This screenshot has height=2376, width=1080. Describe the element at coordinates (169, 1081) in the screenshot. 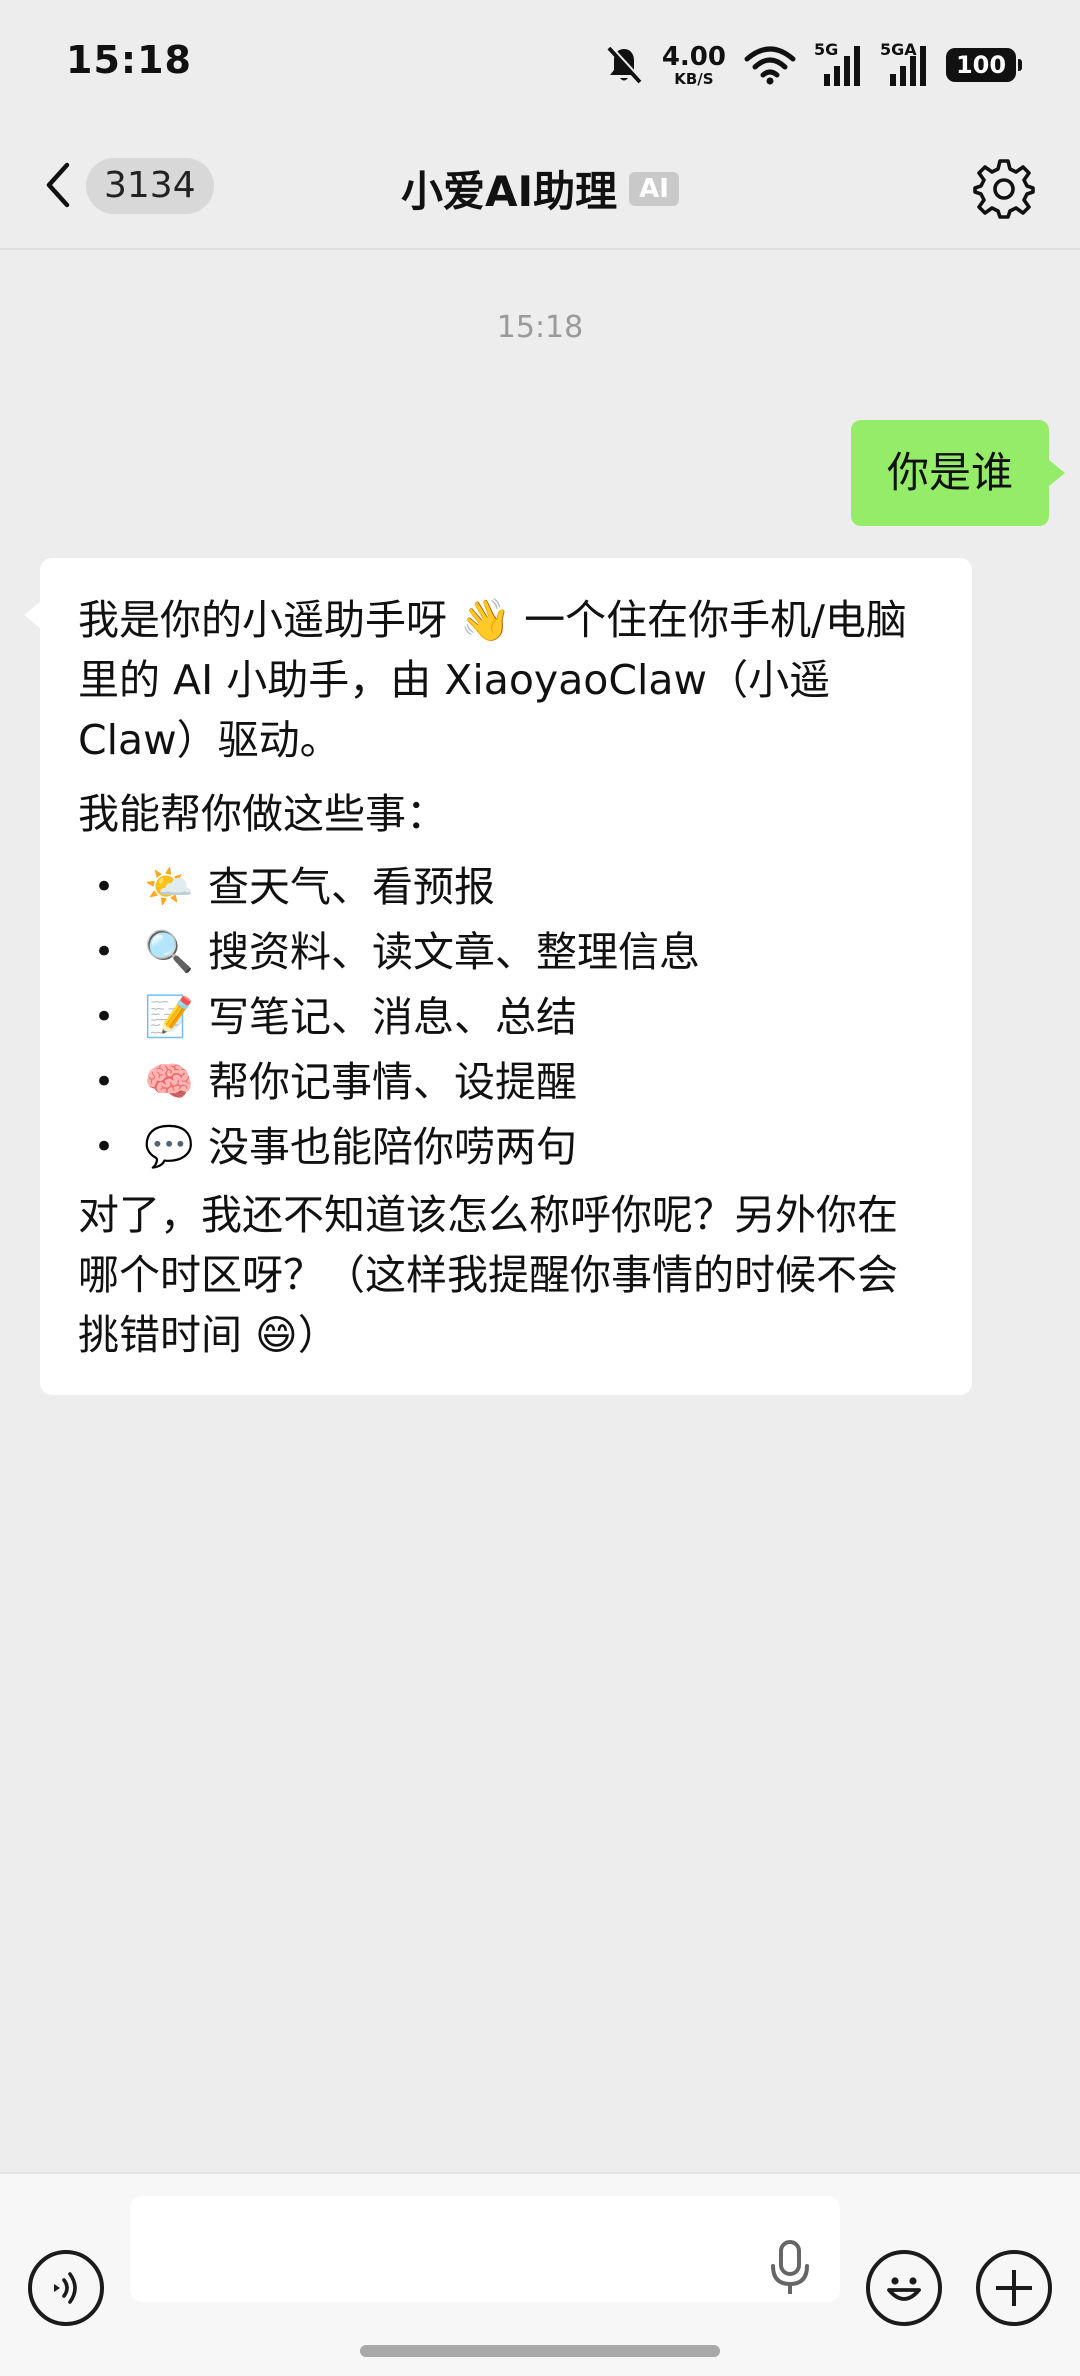

I see `brain-icon: 🧠` at that location.